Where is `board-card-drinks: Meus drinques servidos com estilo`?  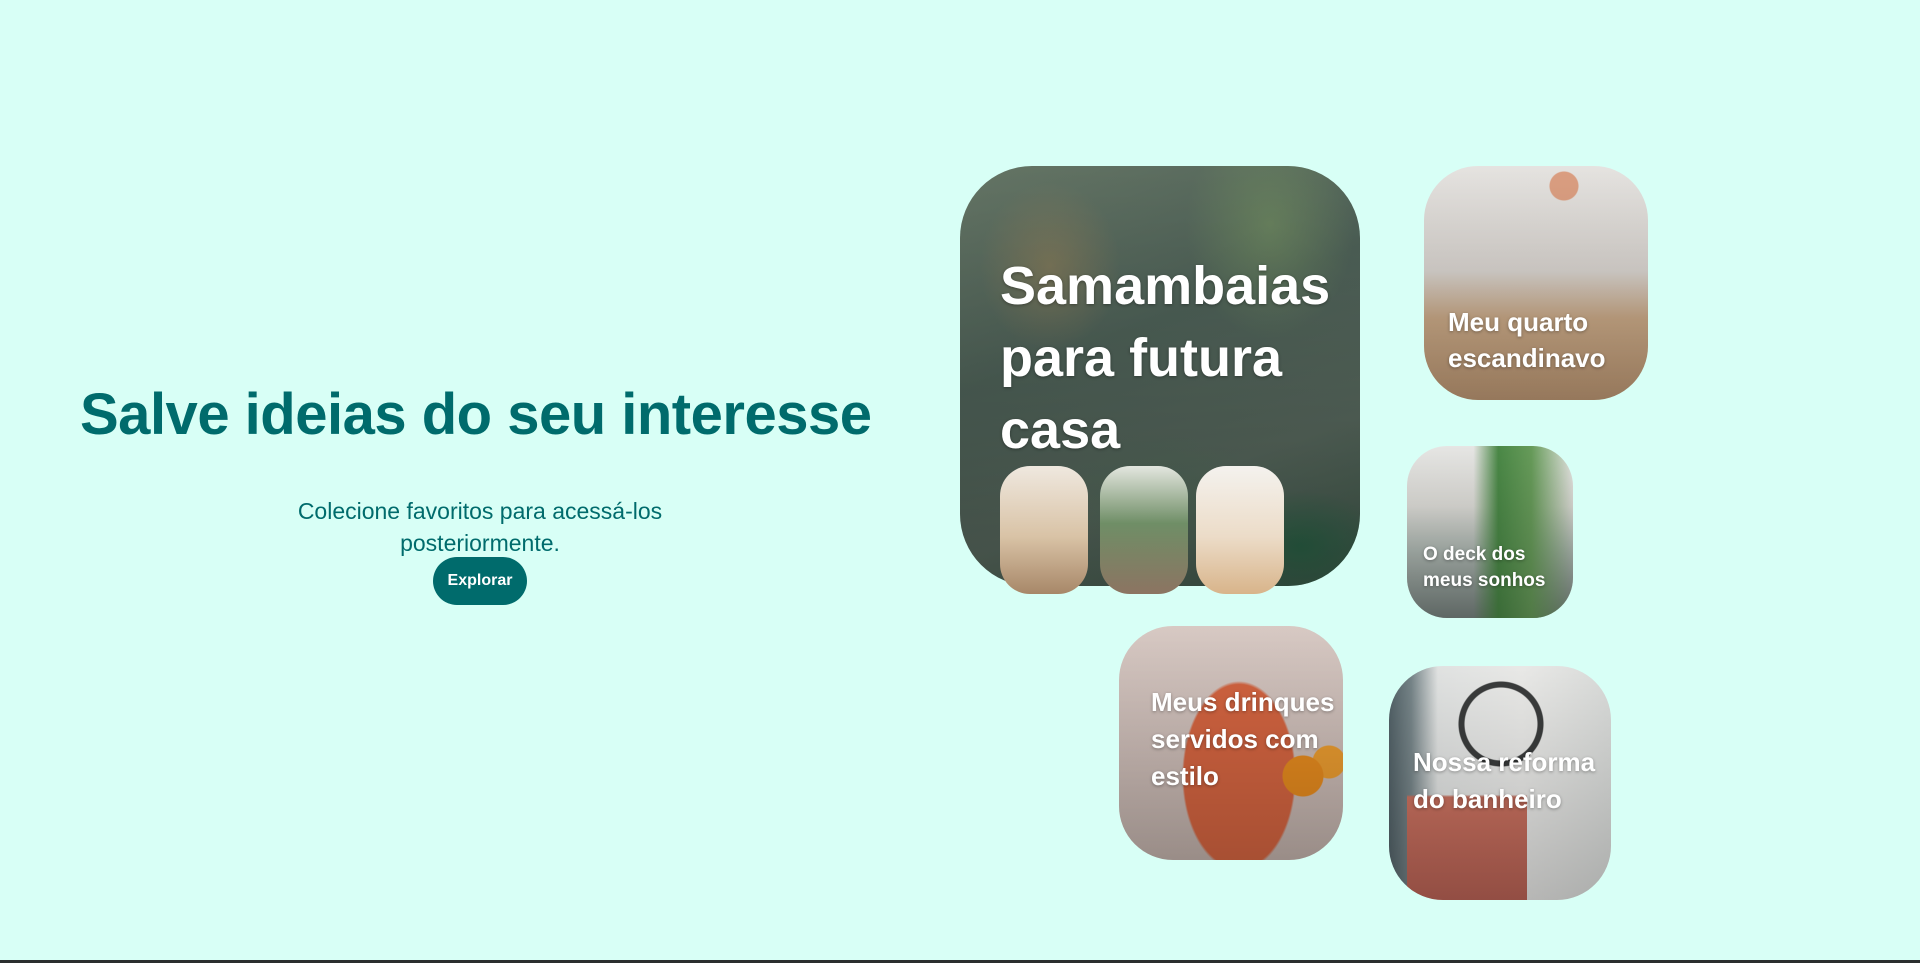
board-card-drinks: Meus drinques servidos com estilo is located at coordinates (1231, 743).